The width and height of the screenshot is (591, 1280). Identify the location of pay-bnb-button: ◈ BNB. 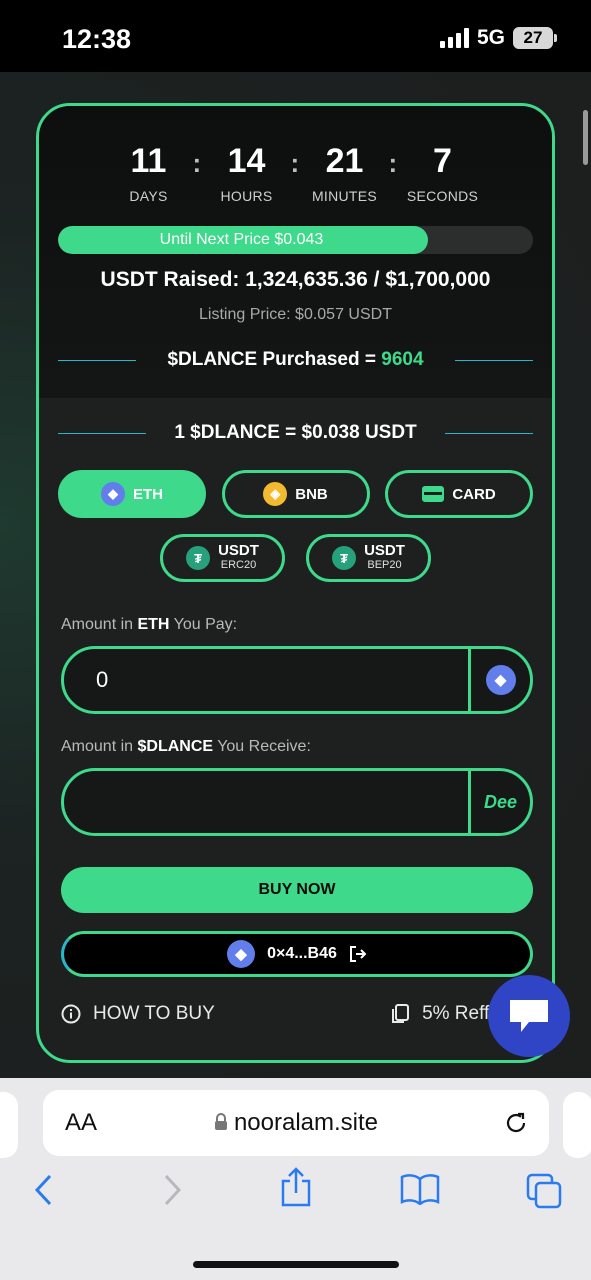
(295, 494).